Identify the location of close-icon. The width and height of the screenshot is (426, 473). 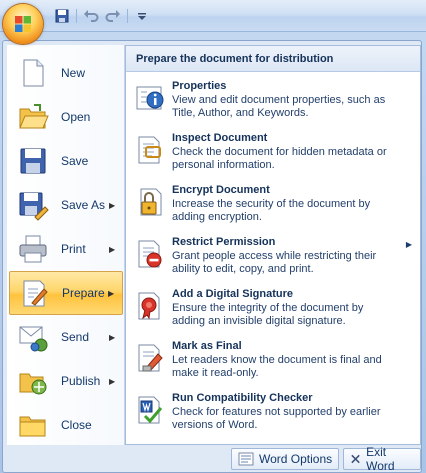
(355, 459).